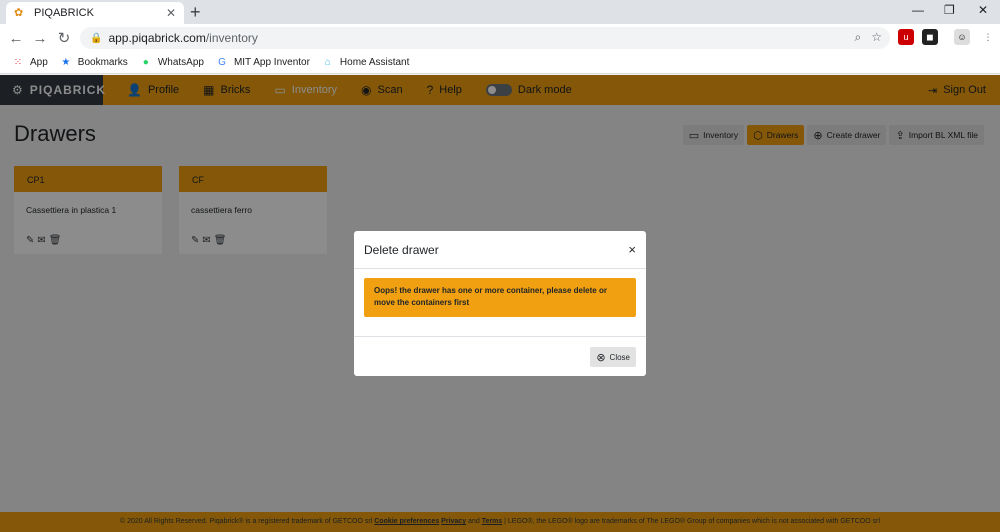 The width and height of the screenshot is (1000, 532). Describe the element at coordinates (500, 356) in the screenshot. I see `modal-footer: ⊗ Close` at that location.